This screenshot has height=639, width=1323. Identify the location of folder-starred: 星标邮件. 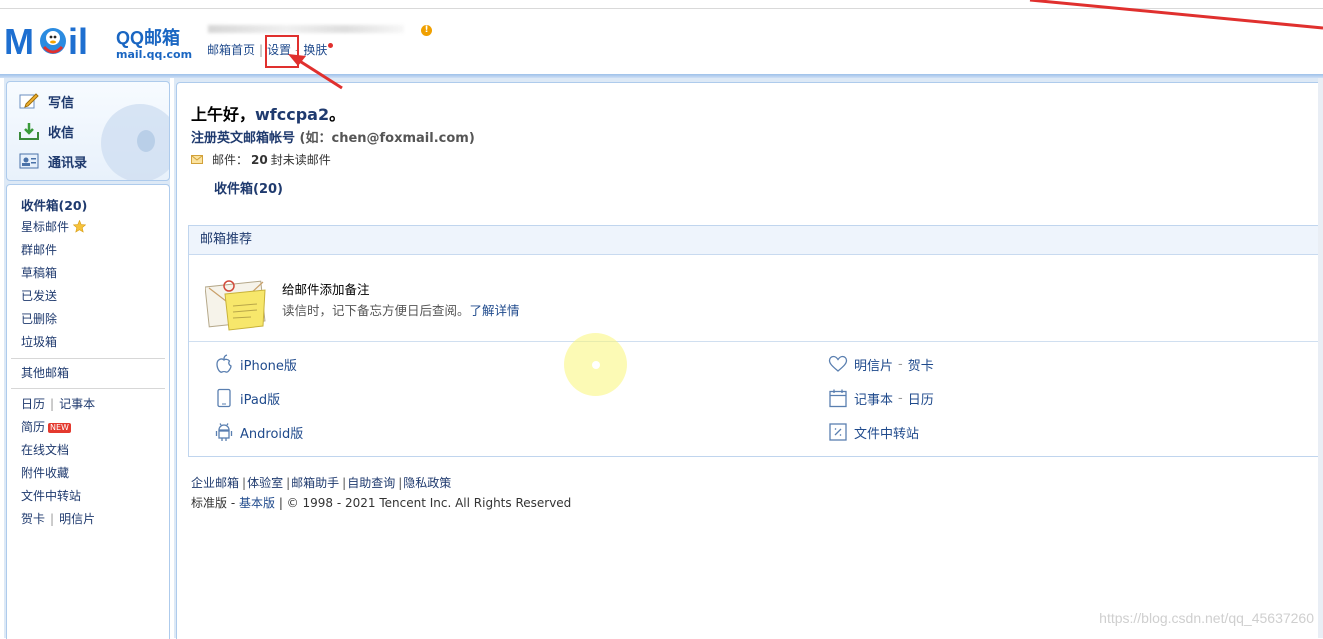
(54, 226).